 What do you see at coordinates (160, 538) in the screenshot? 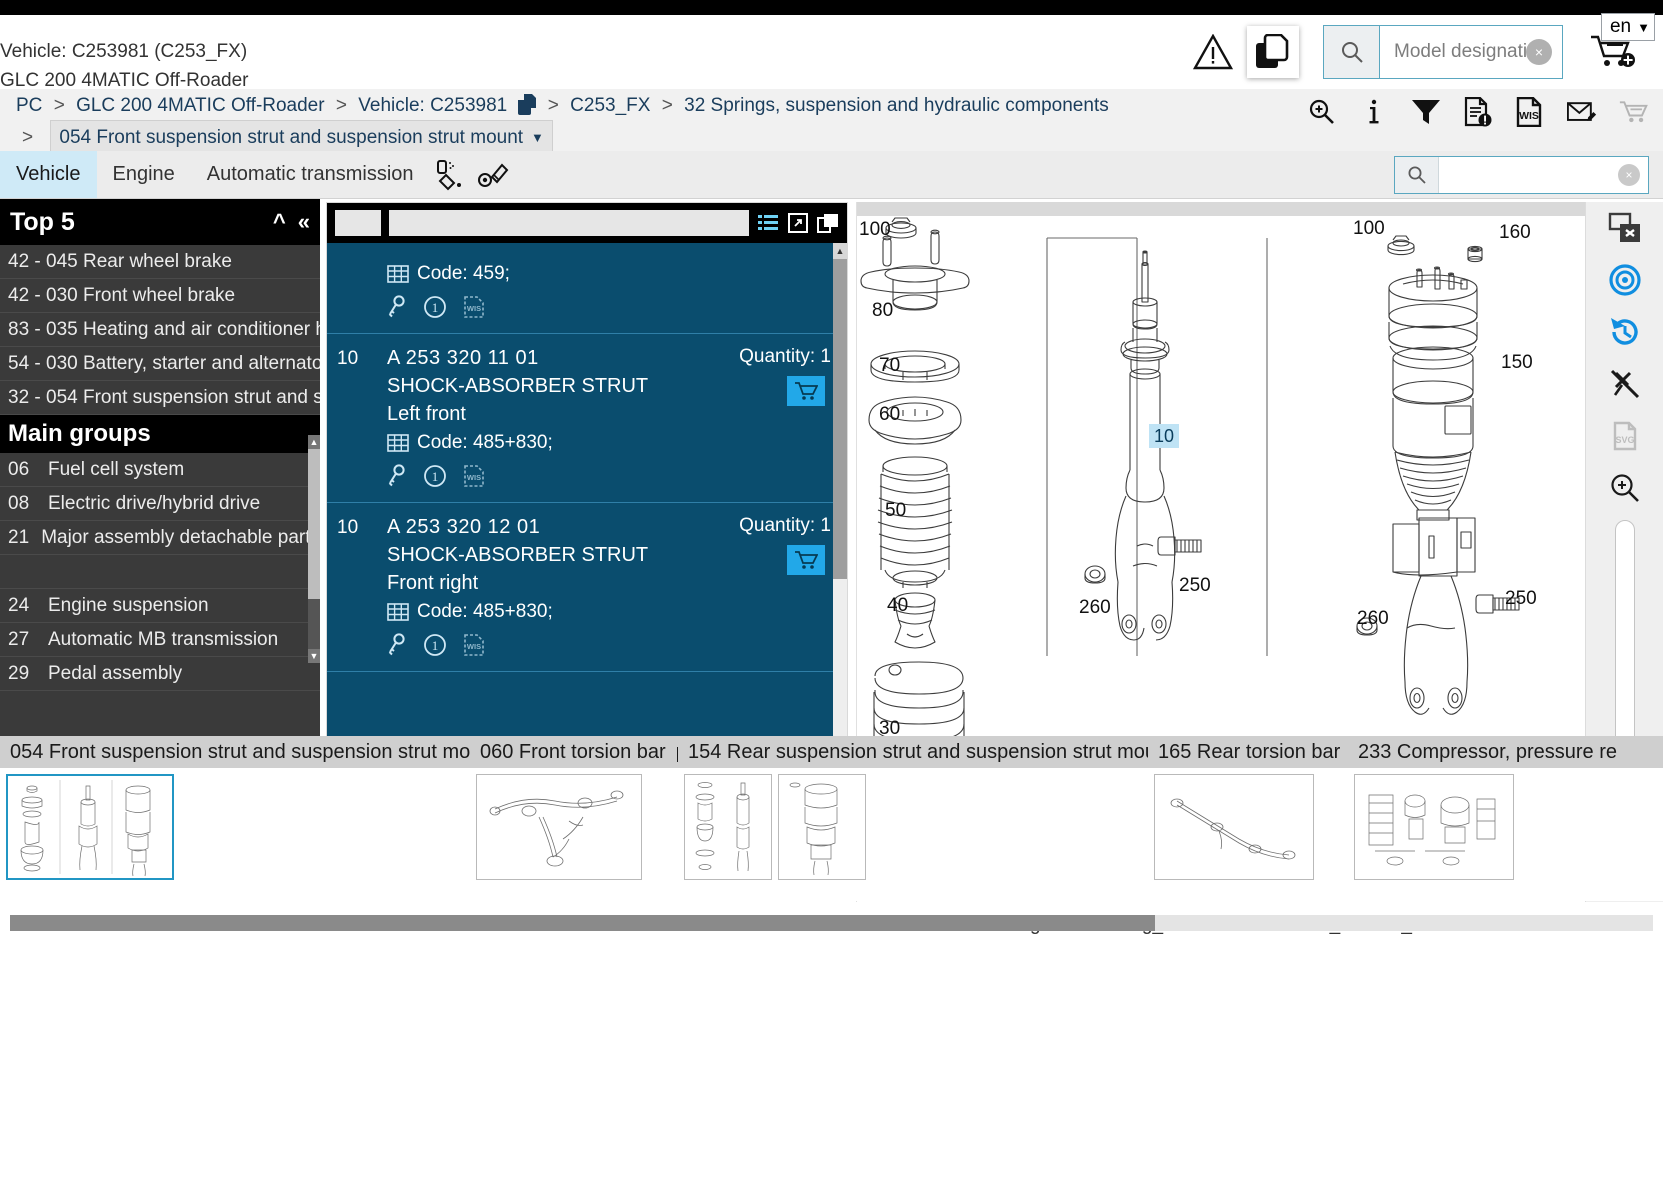
I see `main-group-item-2: 21 Major assembly detachable parts` at bounding box center [160, 538].